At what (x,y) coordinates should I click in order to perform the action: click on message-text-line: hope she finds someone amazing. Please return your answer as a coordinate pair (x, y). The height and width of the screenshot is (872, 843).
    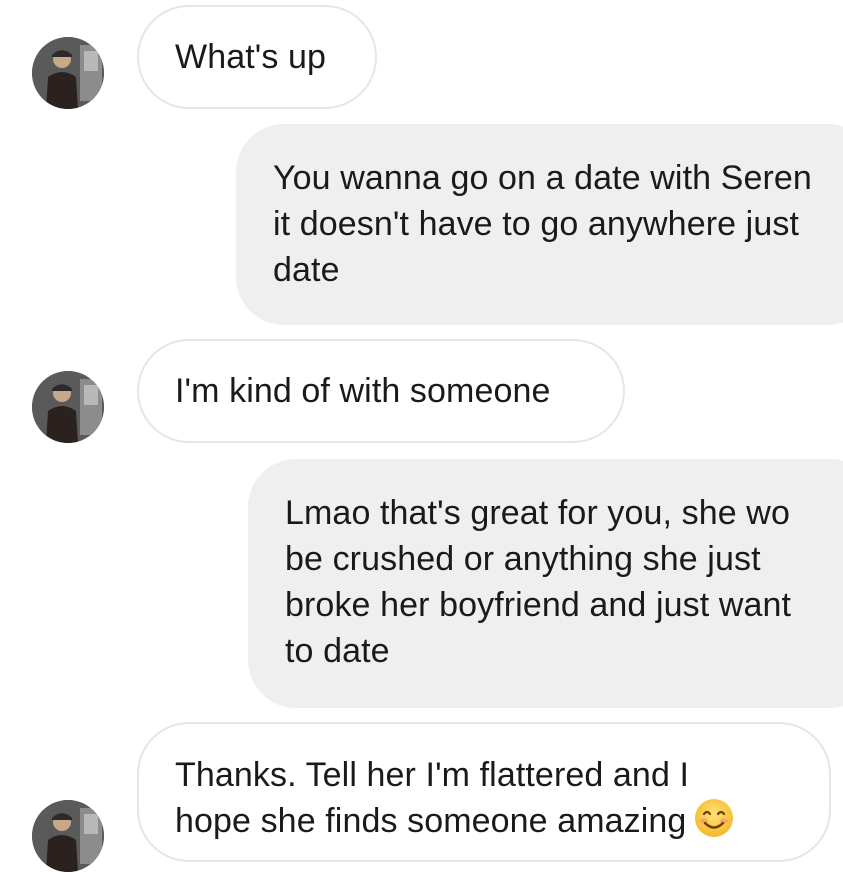
    Looking at the image, I should click on (484, 821).